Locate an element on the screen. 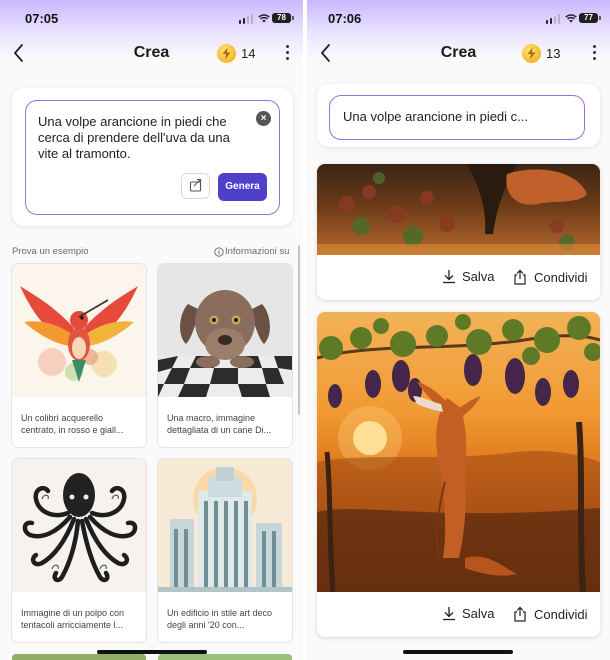  status-time: 07:06 is located at coordinates (345, 18).